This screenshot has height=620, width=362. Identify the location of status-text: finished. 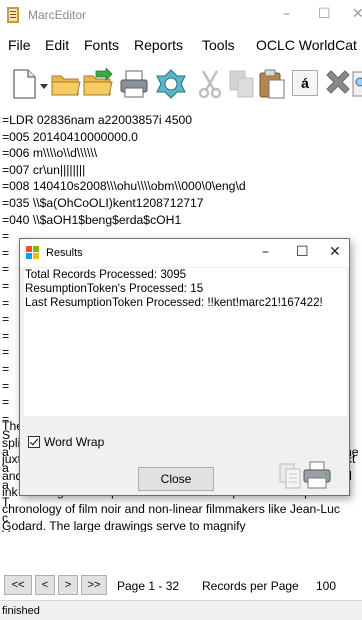
(21, 611).